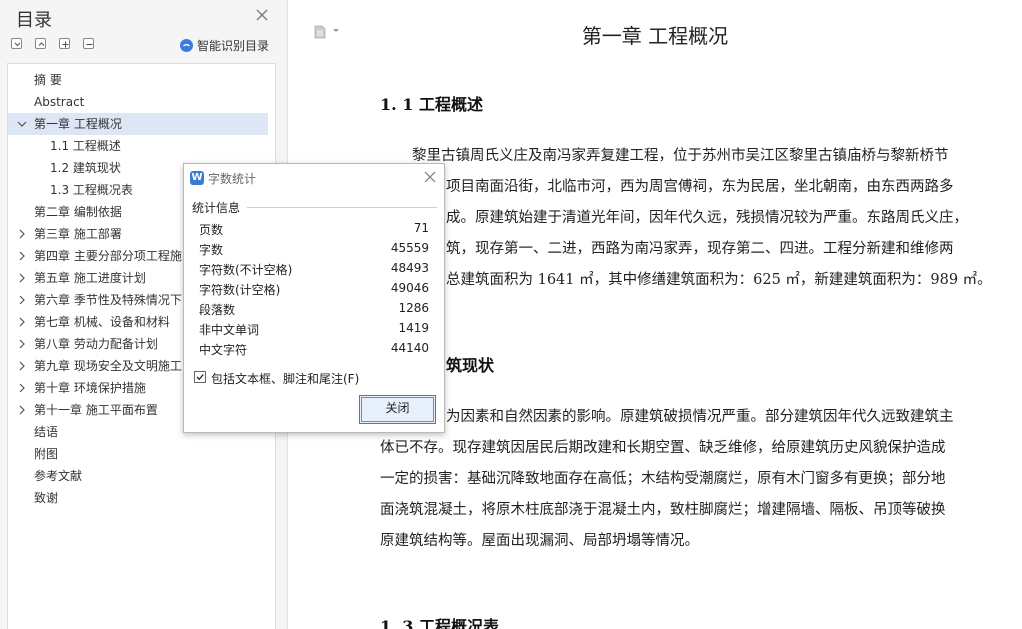  I want to click on stat-label: 字符数(不计空格), so click(246, 270).